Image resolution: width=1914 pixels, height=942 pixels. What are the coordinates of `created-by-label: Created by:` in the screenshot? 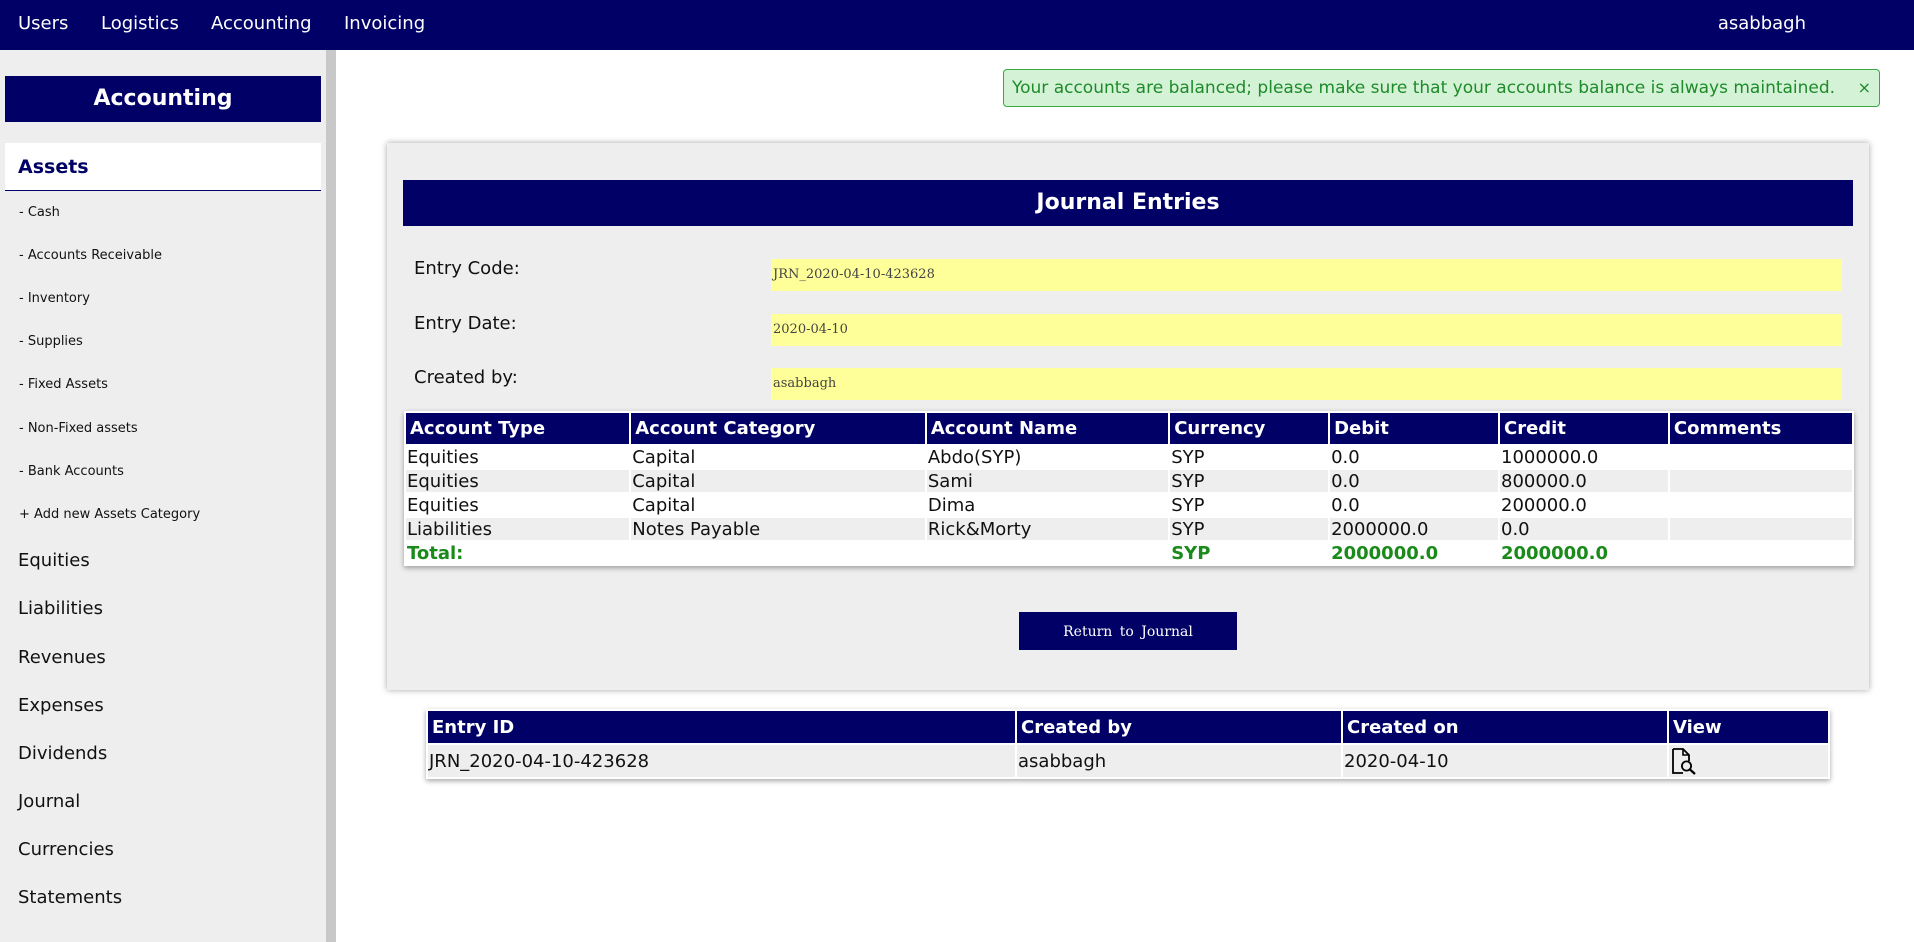 It's located at (466, 377).